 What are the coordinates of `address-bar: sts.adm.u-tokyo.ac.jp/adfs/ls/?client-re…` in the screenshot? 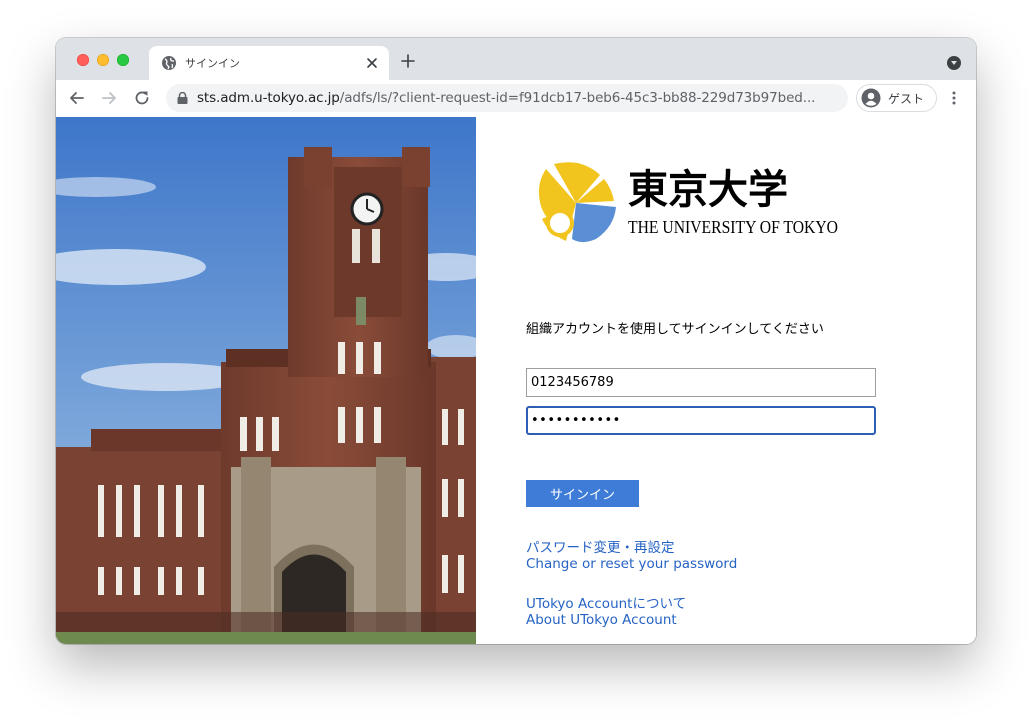 It's located at (507, 98).